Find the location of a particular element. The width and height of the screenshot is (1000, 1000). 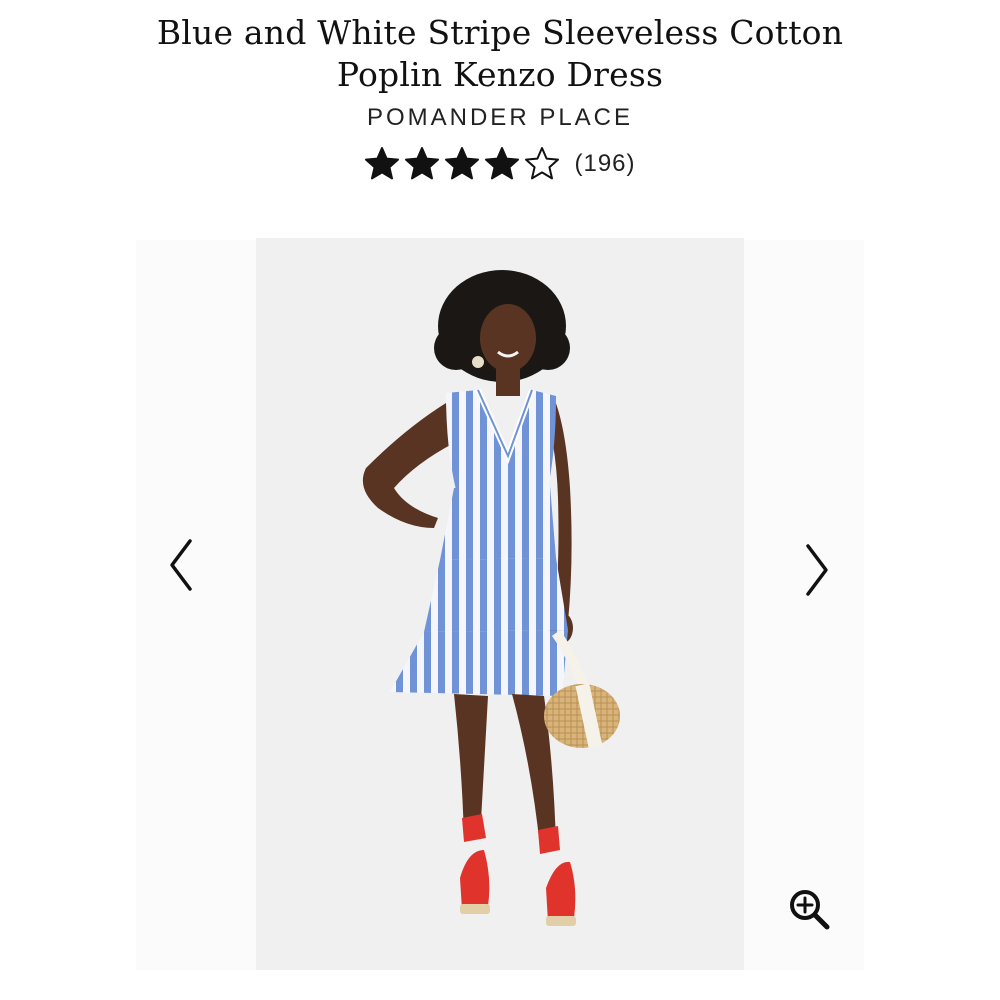

next-image-button is located at coordinates (818, 570).